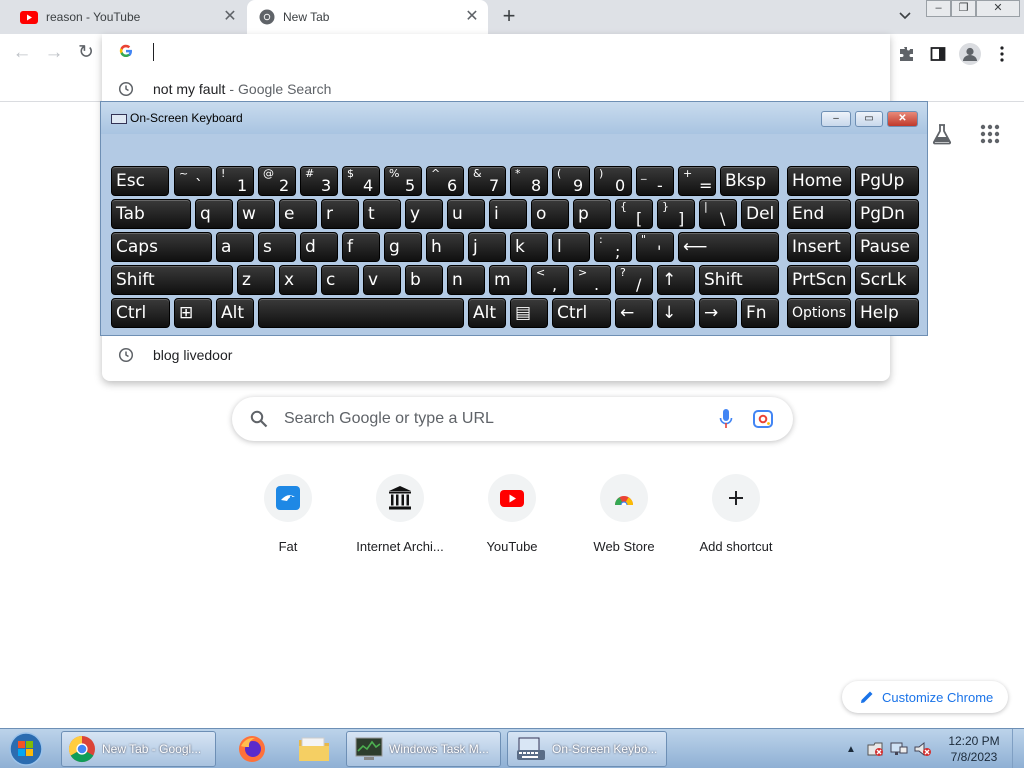 The height and width of the screenshot is (768, 1024). I want to click on key-r: r, so click(340, 214).